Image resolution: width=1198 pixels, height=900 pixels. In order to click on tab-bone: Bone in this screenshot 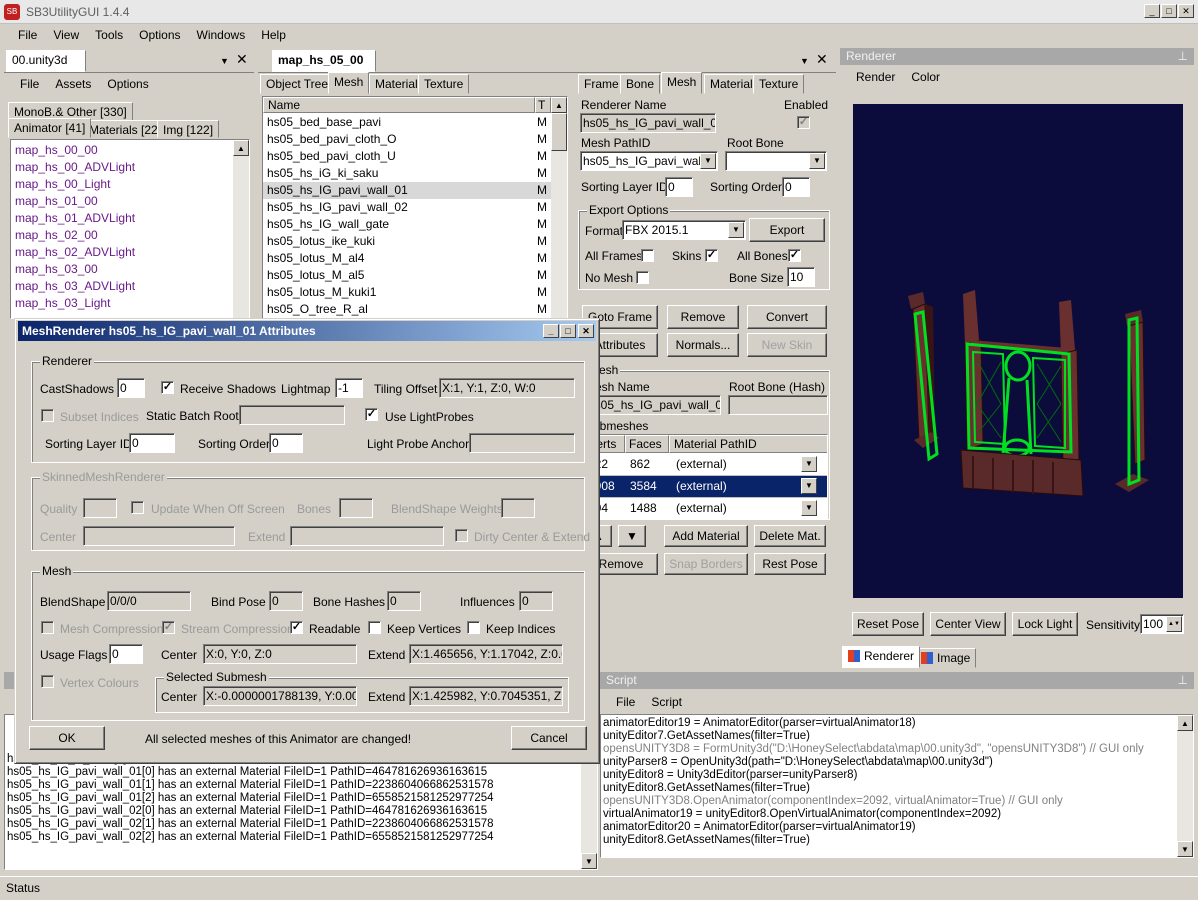, I will do `click(640, 84)`.